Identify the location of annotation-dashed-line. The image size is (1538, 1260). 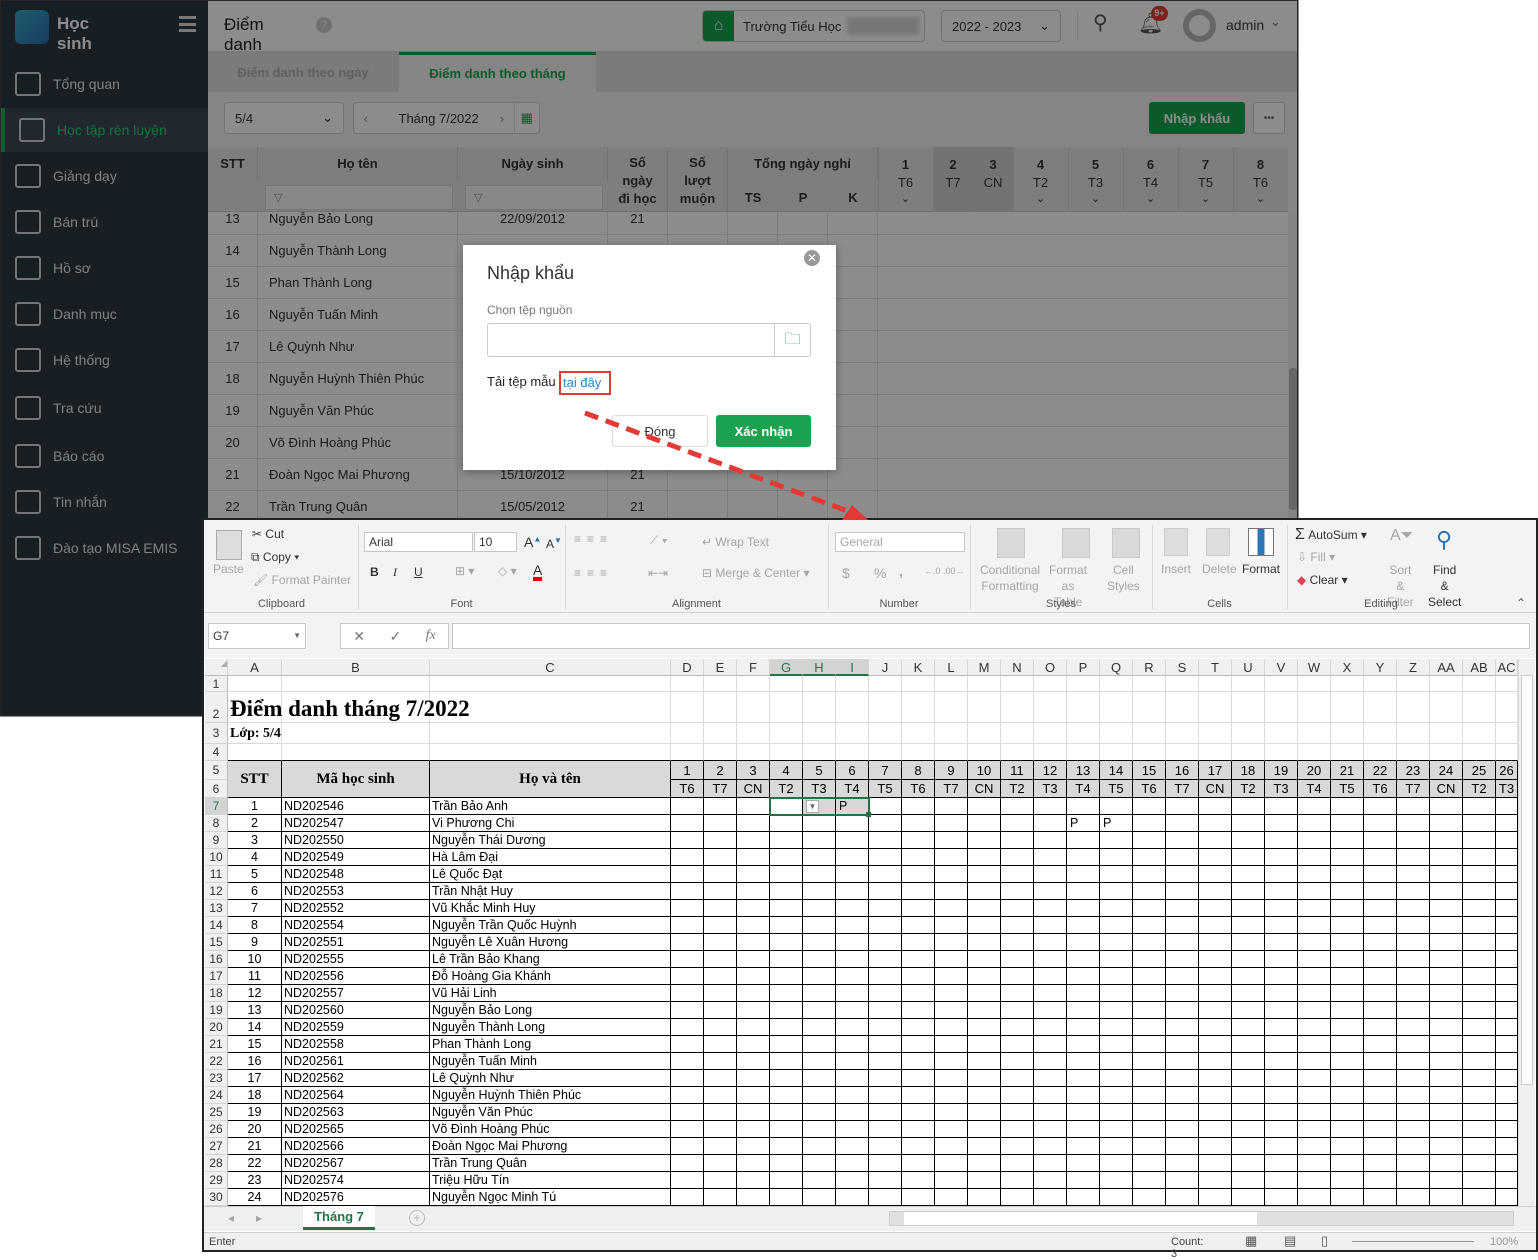
(717, 462).